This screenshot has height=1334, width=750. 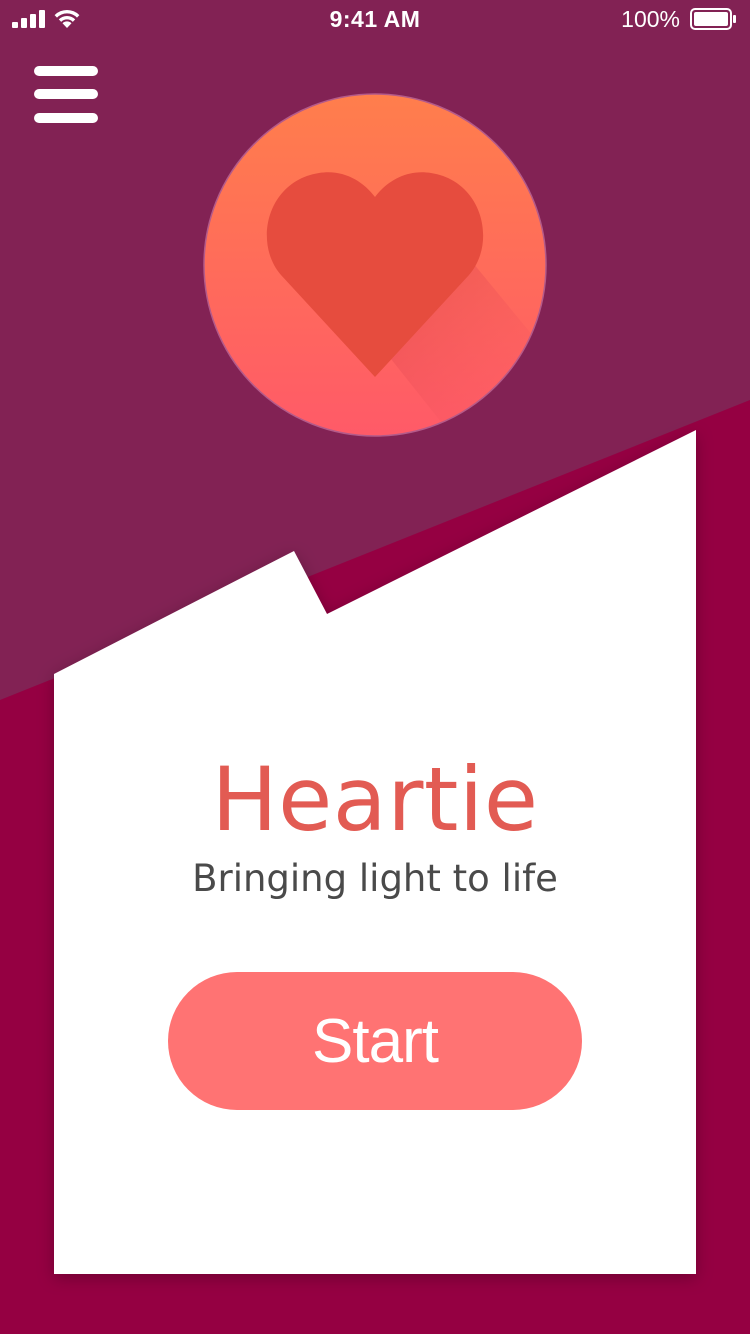 I want to click on battery-percent: 100%, so click(x=650, y=19).